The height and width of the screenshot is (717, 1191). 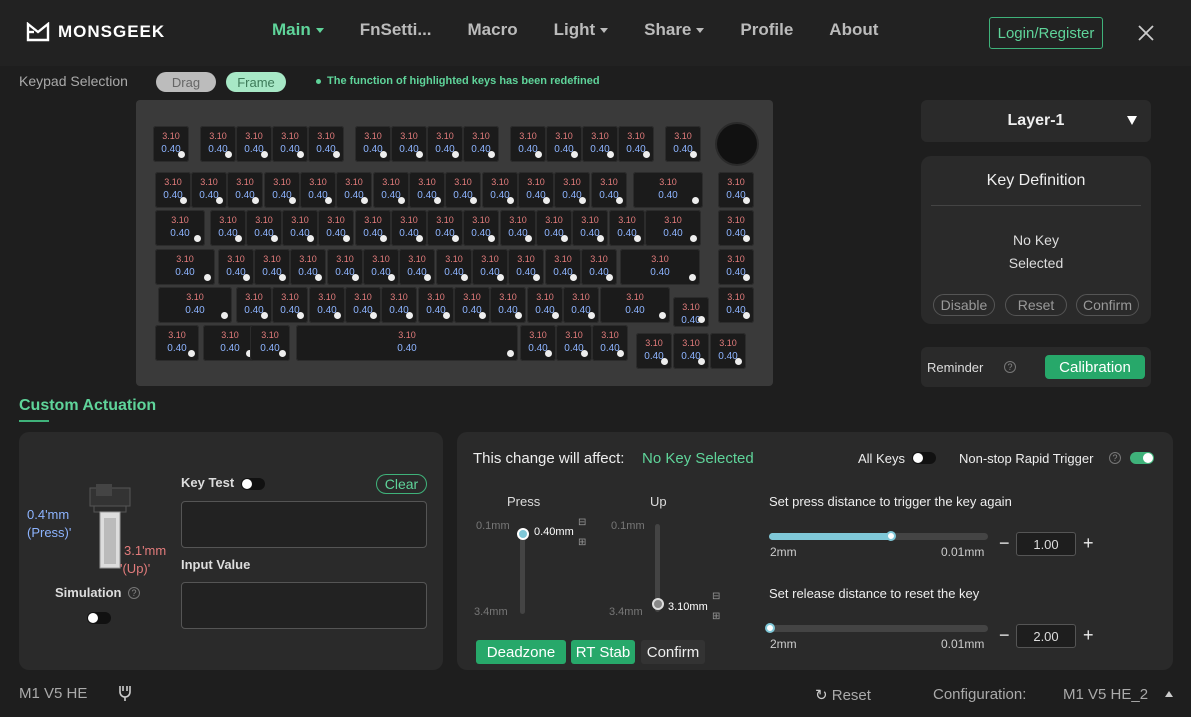 I want to click on calibration-button: Calibration, so click(x=1095, y=367).